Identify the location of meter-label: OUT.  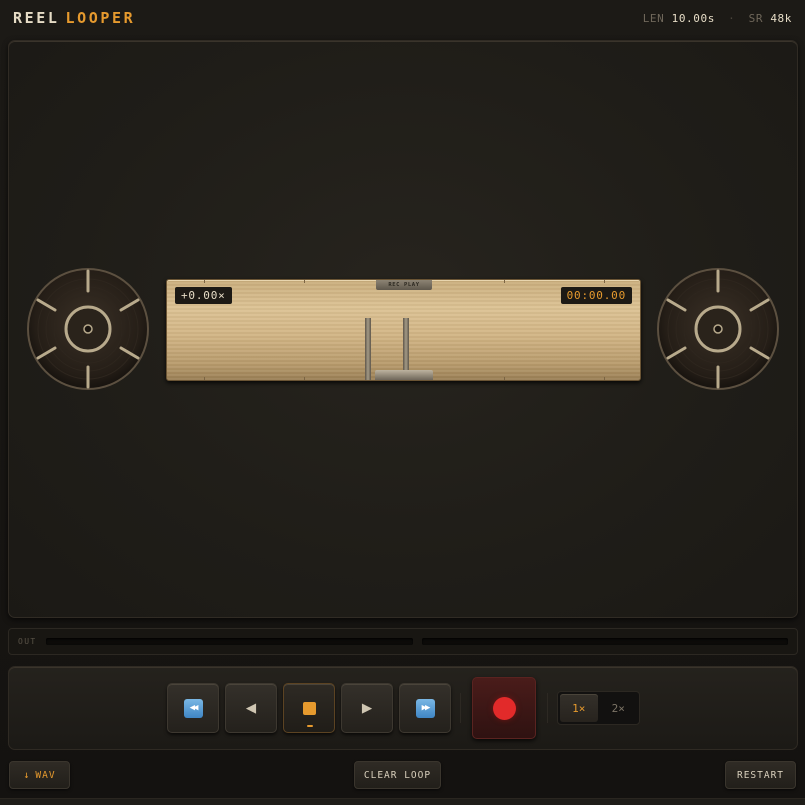
(27, 641).